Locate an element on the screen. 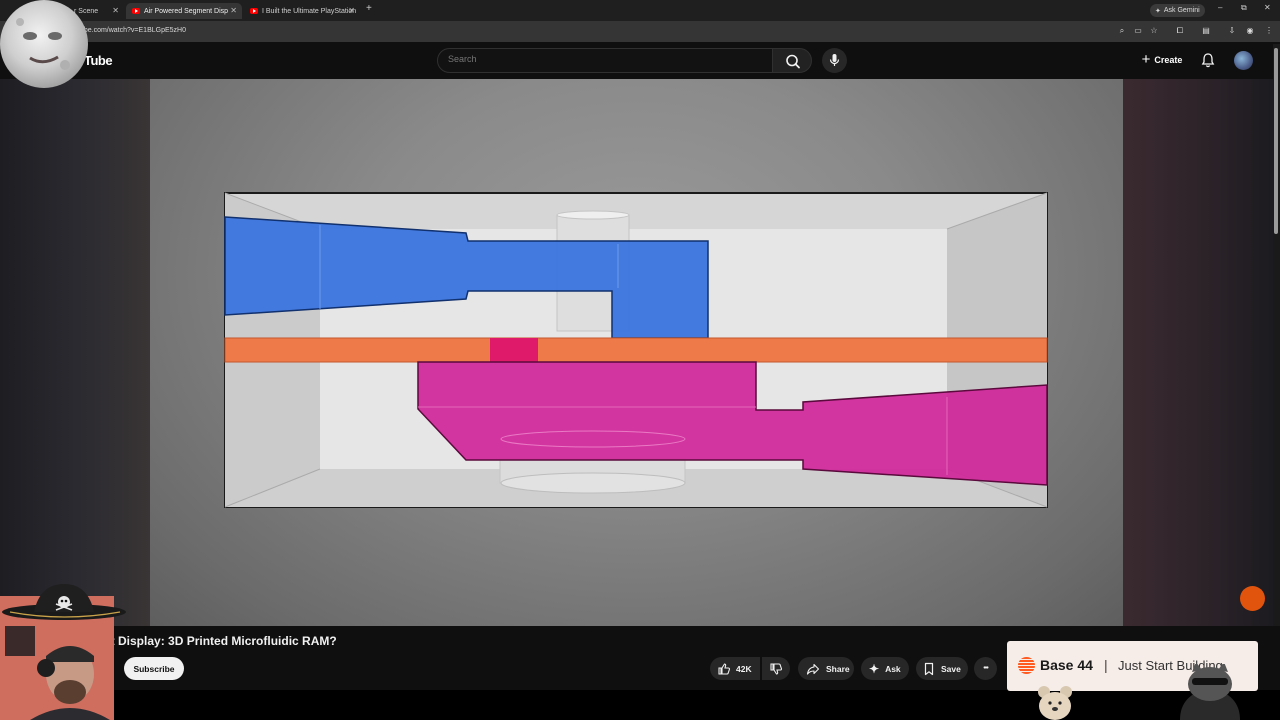 This screenshot has height=720, width=1280. avatar is located at coordinates (1243, 60).